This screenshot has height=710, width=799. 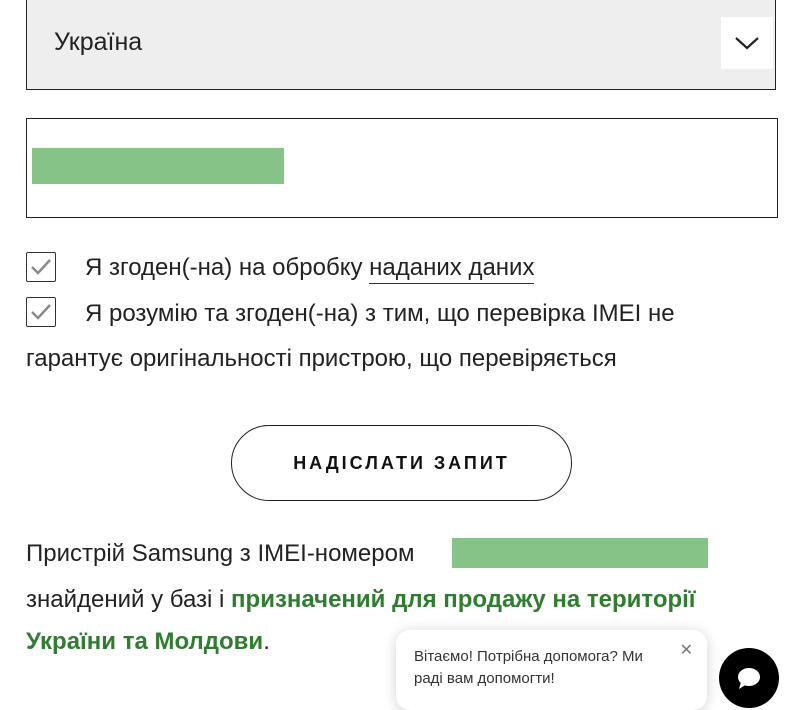 I want to click on submit-request-button: НАДІСЛАТИ ЗАПИТ, so click(x=401, y=463).